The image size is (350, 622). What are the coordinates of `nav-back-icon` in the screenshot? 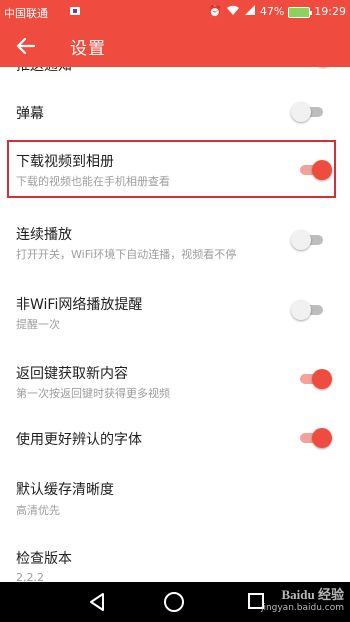 It's located at (97, 602).